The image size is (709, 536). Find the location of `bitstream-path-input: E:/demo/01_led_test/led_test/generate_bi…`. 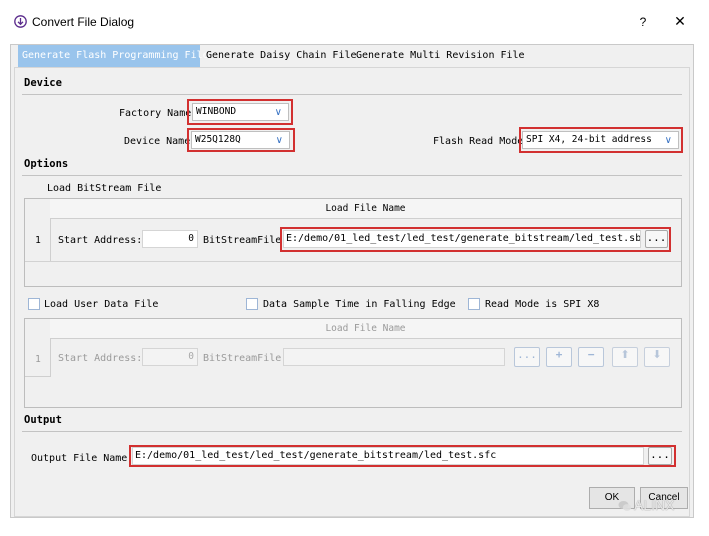

bitstream-path-input: E:/demo/01_led_test/led_test/generate_bi… is located at coordinates (462, 239).